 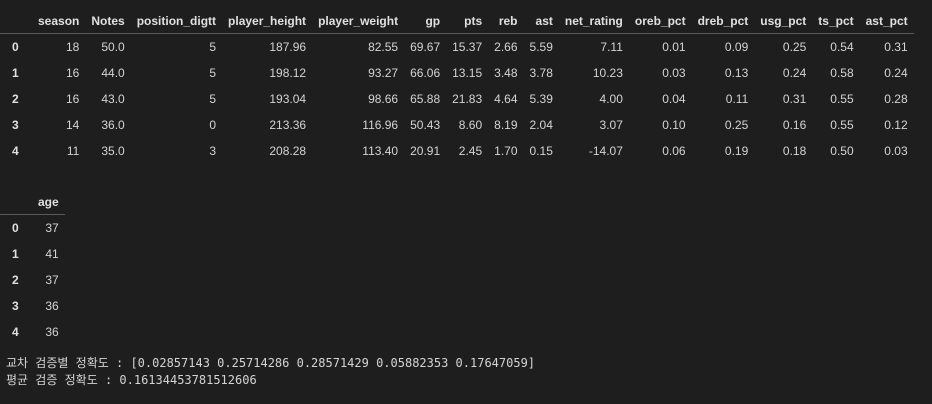 I want to click on table-row-index: 3, so click(x=15, y=124).